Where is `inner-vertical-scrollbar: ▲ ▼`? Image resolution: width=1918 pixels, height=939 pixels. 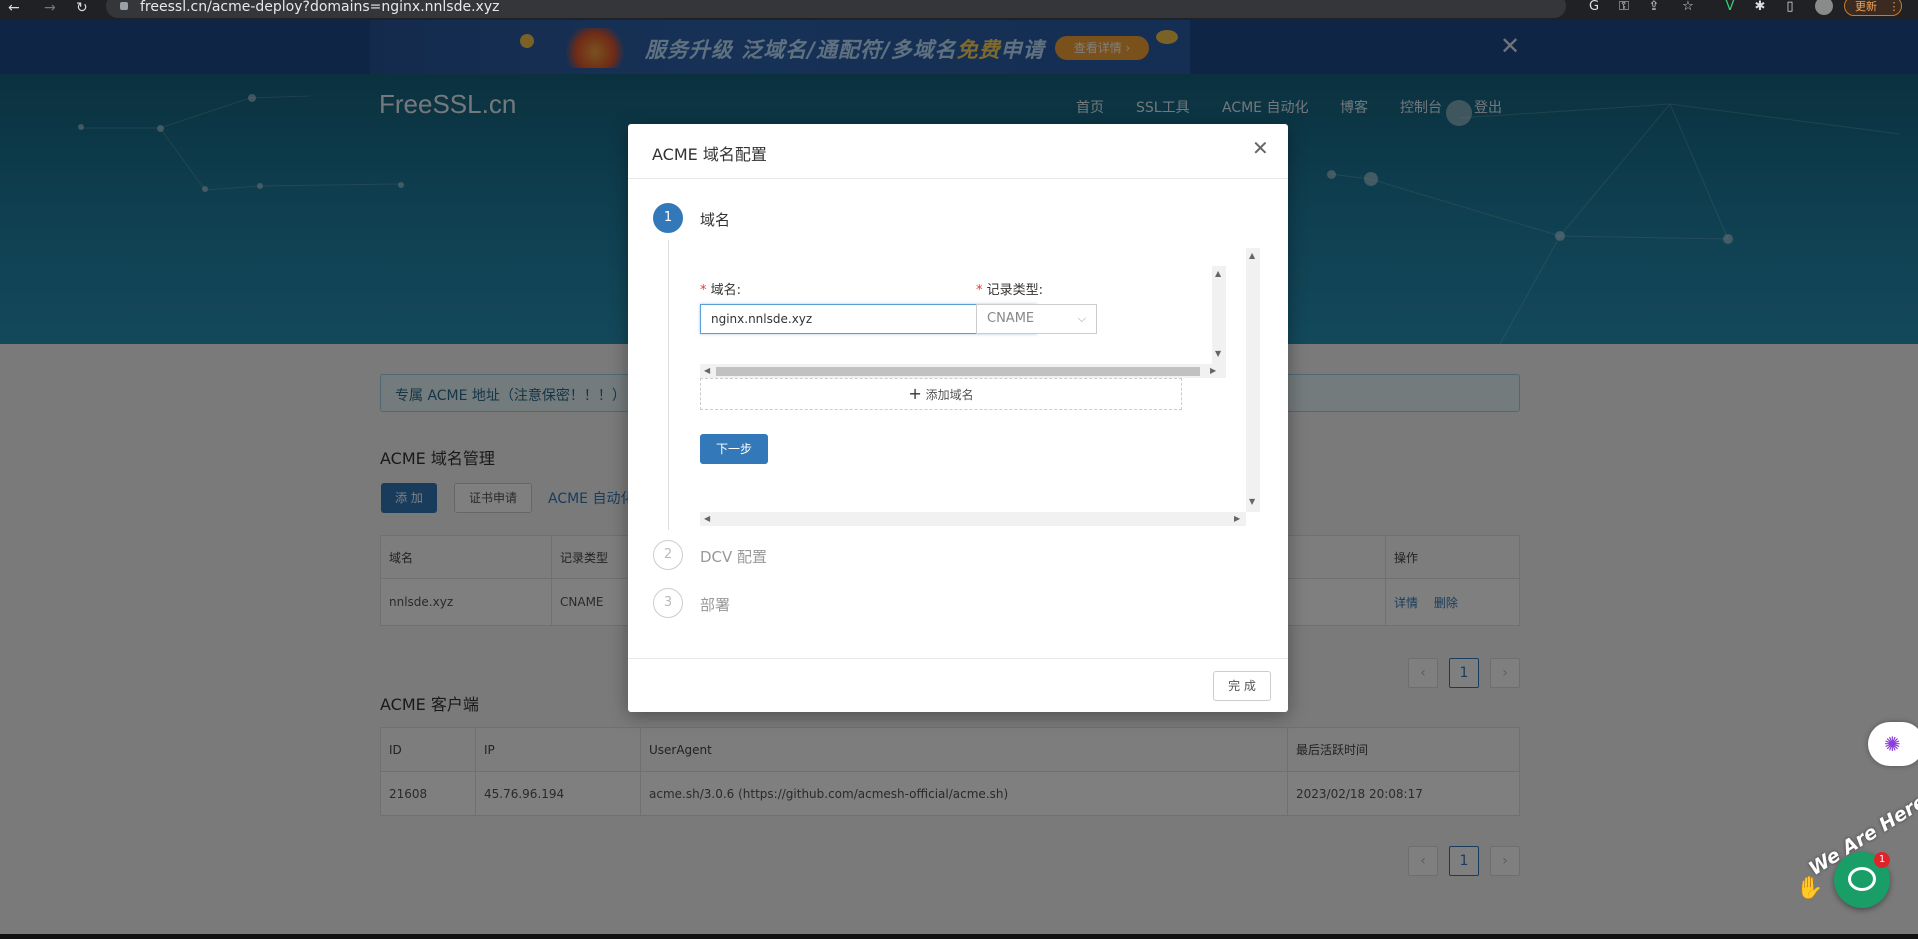 inner-vertical-scrollbar: ▲ ▼ is located at coordinates (1219, 315).